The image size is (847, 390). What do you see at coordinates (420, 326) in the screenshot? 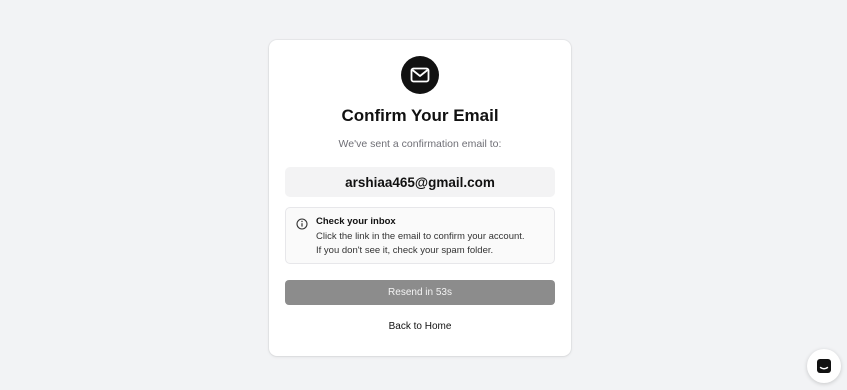
I see `back-to-home-link: Back to Home` at bounding box center [420, 326].